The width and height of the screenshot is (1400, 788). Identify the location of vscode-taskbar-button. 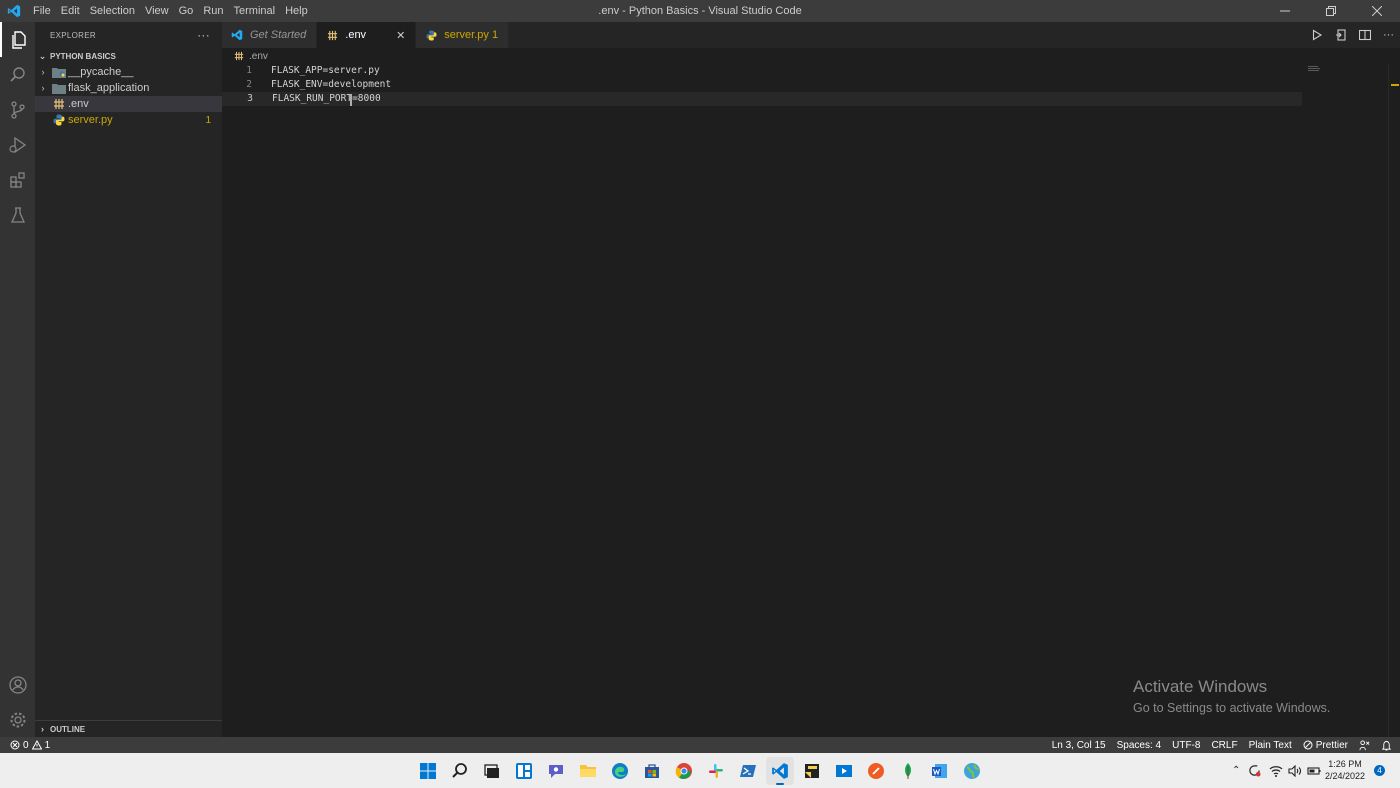
(780, 771).